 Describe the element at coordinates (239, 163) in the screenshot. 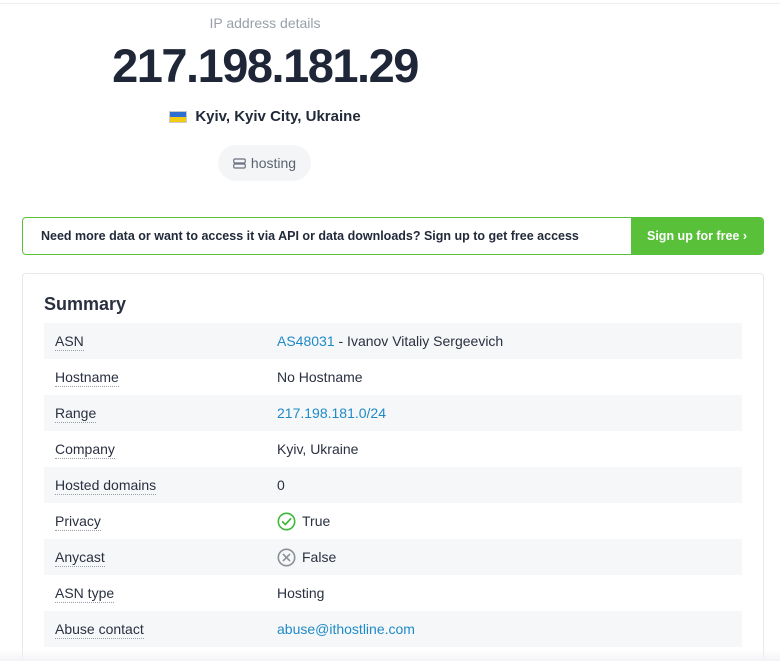

I see `server-icon` at that location.